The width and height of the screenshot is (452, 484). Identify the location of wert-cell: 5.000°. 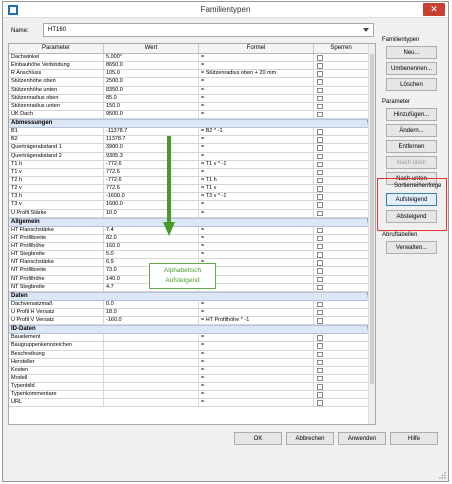
(151, 58).